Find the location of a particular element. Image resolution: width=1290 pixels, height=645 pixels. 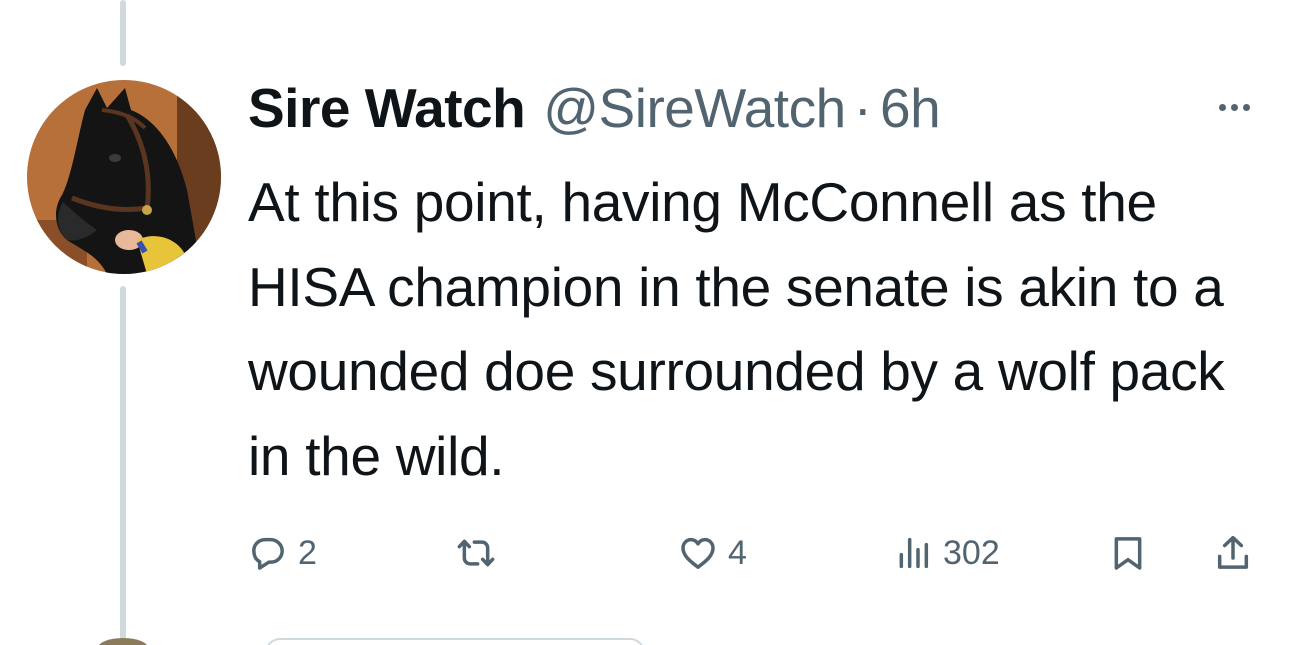

like-button: 4 is located at coordinates (712, 553).